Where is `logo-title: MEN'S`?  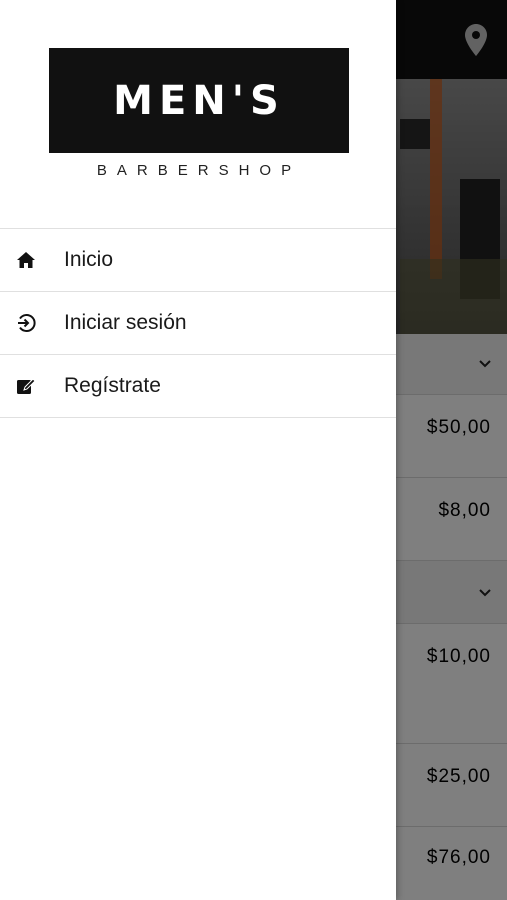
logo-title: MEN'S is located at coordinates (199, 100).